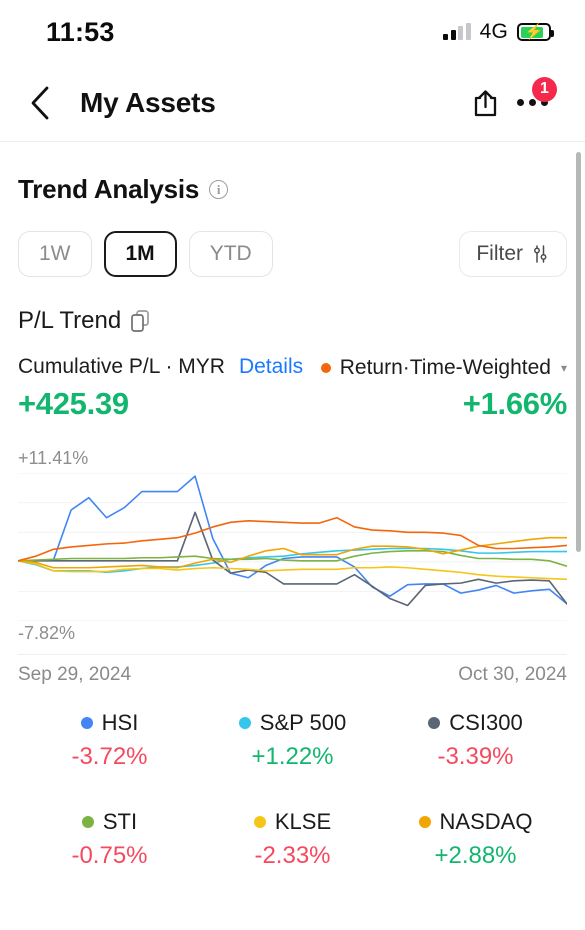 Image resolution: width=585 pixels, height=930 pixels. Describe the element at coordinates (148, 102) in the screenshot. I see `page-title: My Assets` at that location.